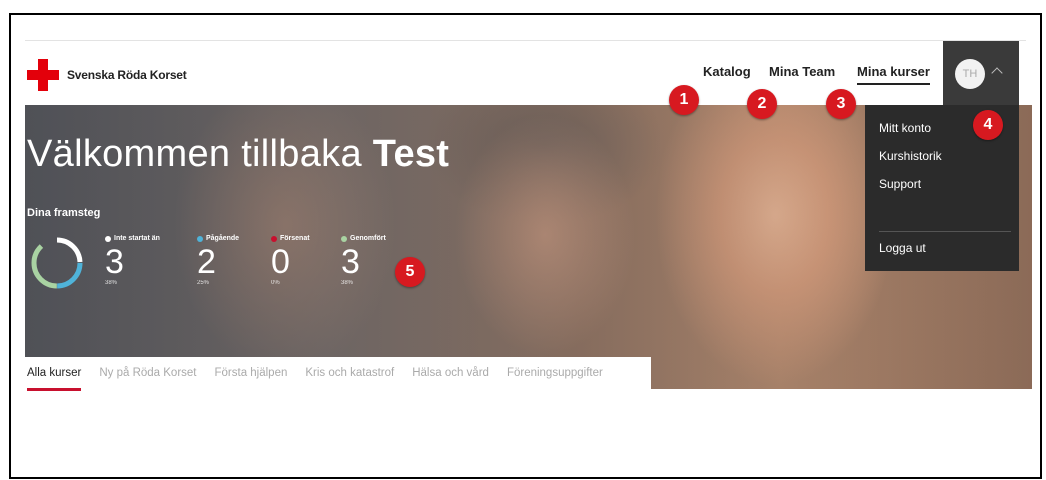 The width and height of the screenshot is (1046, 480). What do you see at coordinates (902, 248) in the screenshot?
I see `menu-item-logout: Logga ut` at bounding box center [902, 248].